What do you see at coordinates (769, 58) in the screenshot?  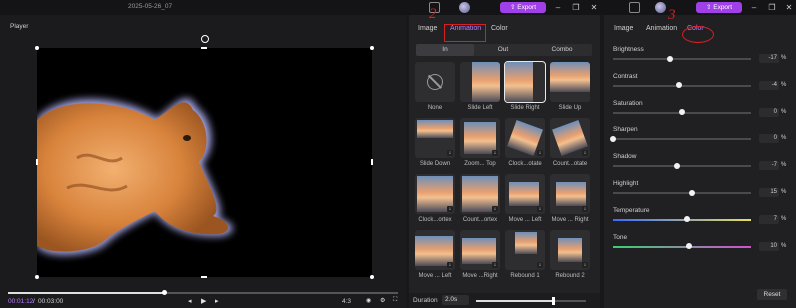 I see `adjustment-value: -17` at bounding box center [769, 58].